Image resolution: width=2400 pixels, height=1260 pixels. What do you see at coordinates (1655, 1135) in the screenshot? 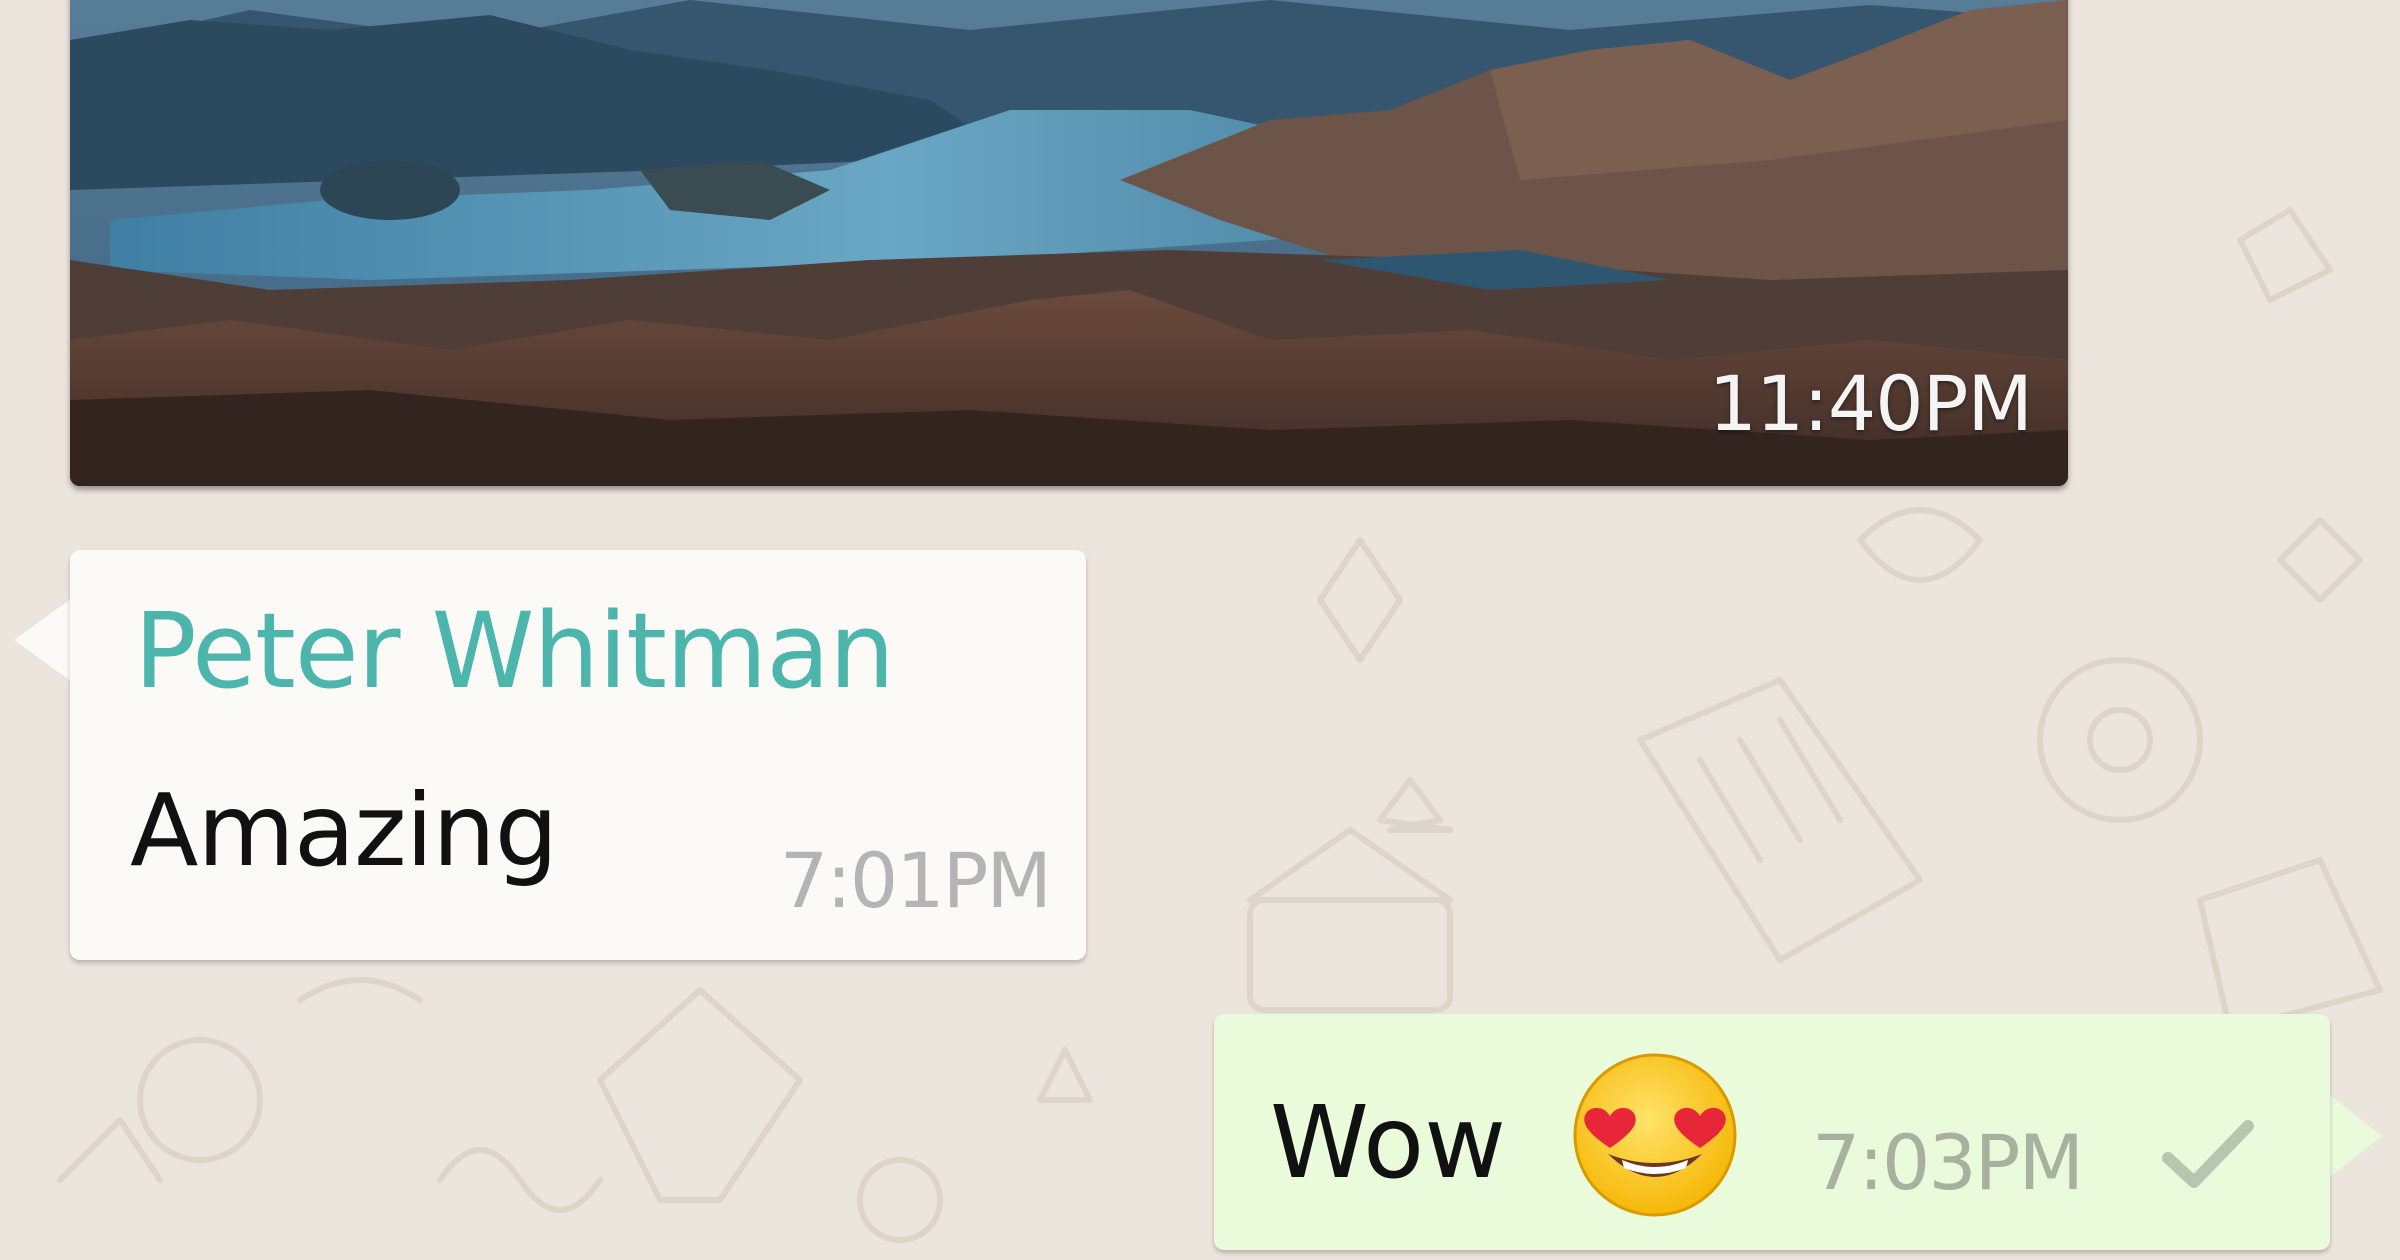
I see `heart-eyes-emoji-icon` at bounding box center [1655, 1135].